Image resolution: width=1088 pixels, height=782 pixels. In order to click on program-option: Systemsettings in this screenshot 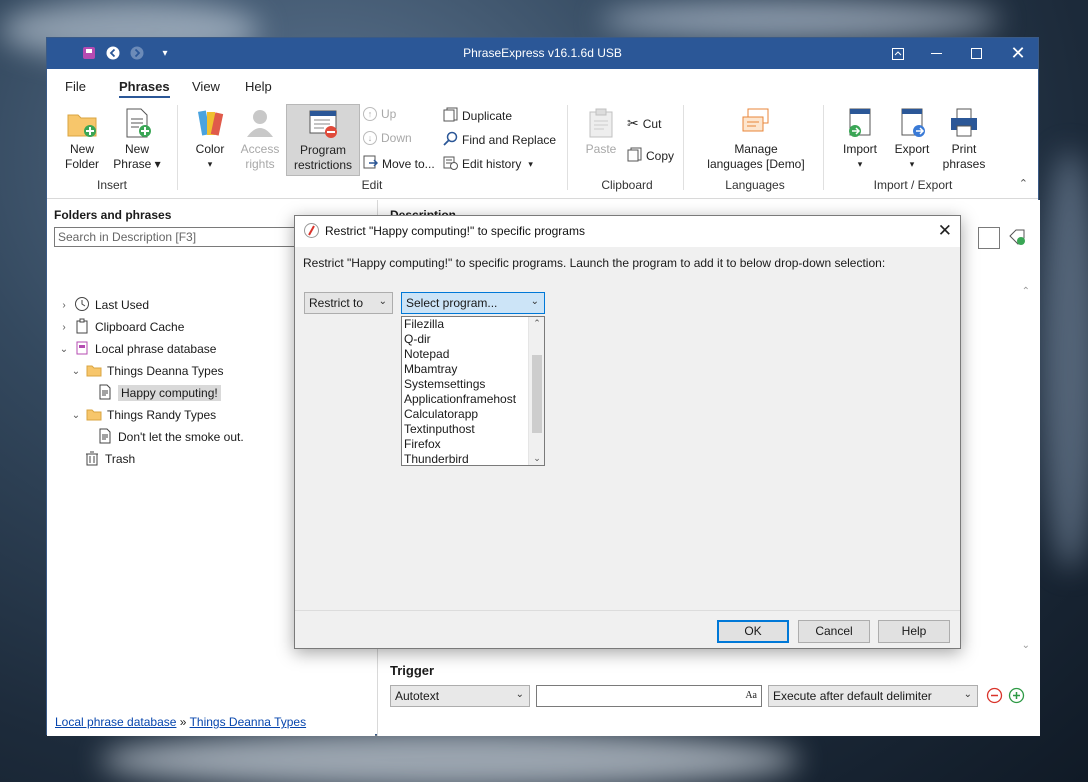, I will do `click(473, 384)`.